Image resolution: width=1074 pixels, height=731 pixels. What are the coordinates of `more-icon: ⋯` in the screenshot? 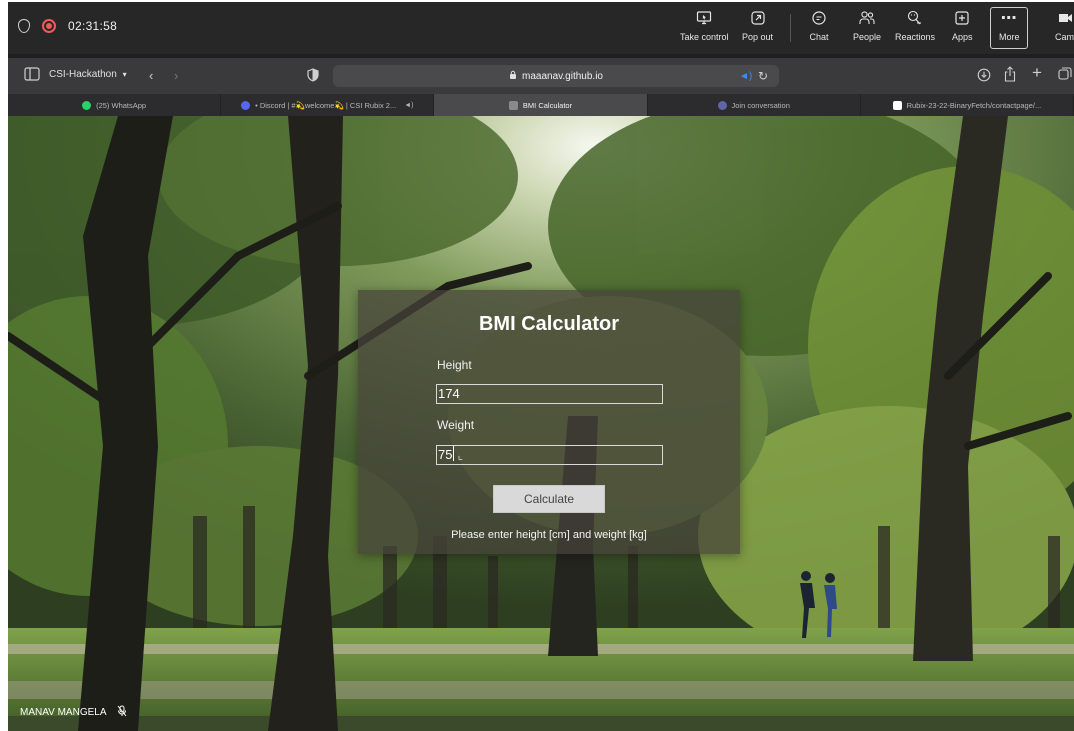 It's located at (1009, 18).